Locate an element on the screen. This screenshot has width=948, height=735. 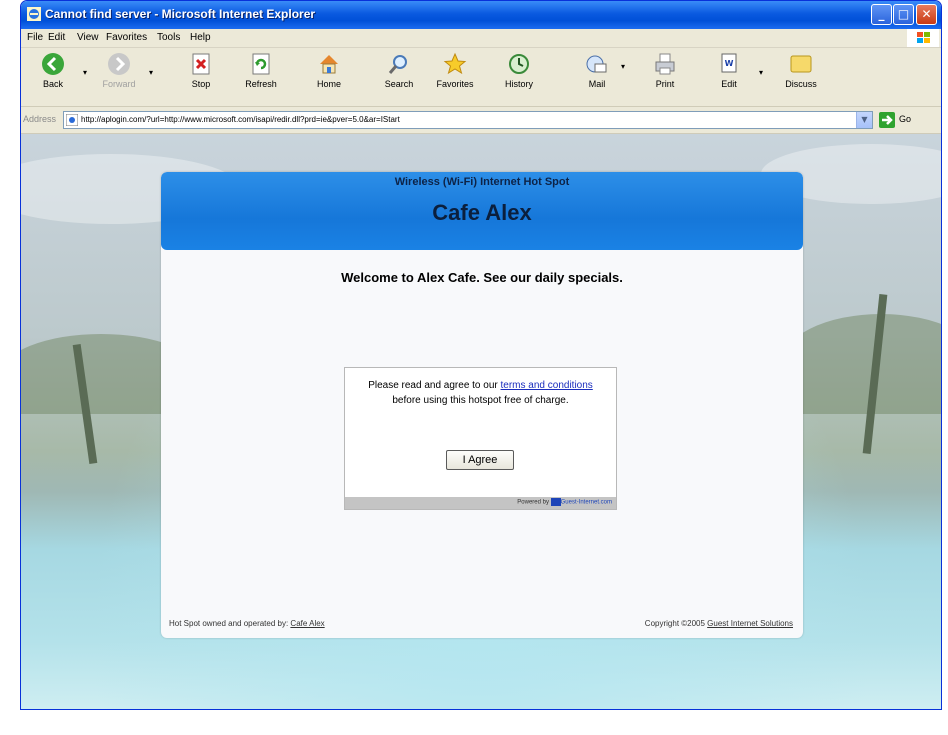
edit-label: Edit is located at coordinates (729, 84).